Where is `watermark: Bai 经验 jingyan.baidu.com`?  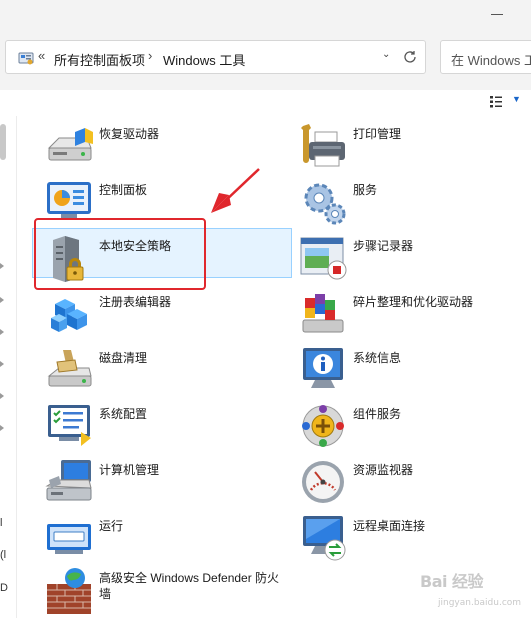
watermark: Bai 经验 jingyan.baidu.com is located at coordinates (474, 587).